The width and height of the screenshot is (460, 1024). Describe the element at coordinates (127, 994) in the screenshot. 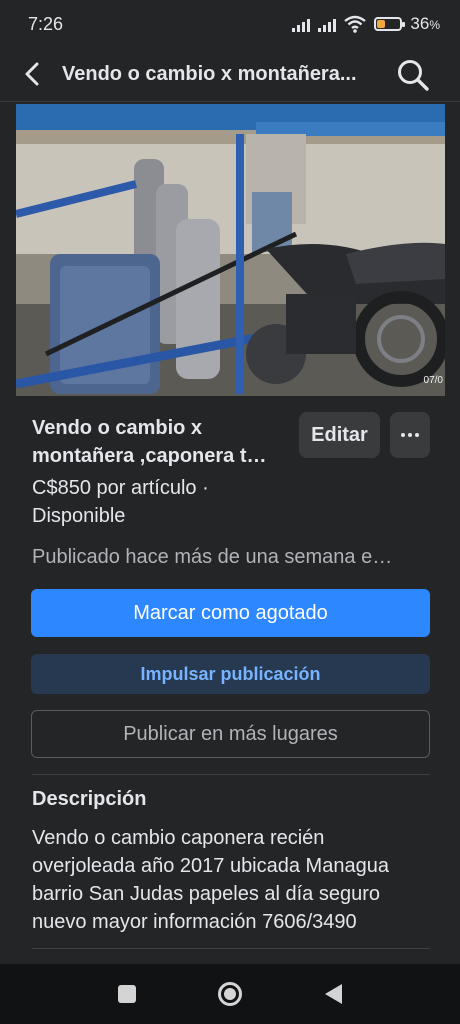

I see `recent-apps-icon` at that location.